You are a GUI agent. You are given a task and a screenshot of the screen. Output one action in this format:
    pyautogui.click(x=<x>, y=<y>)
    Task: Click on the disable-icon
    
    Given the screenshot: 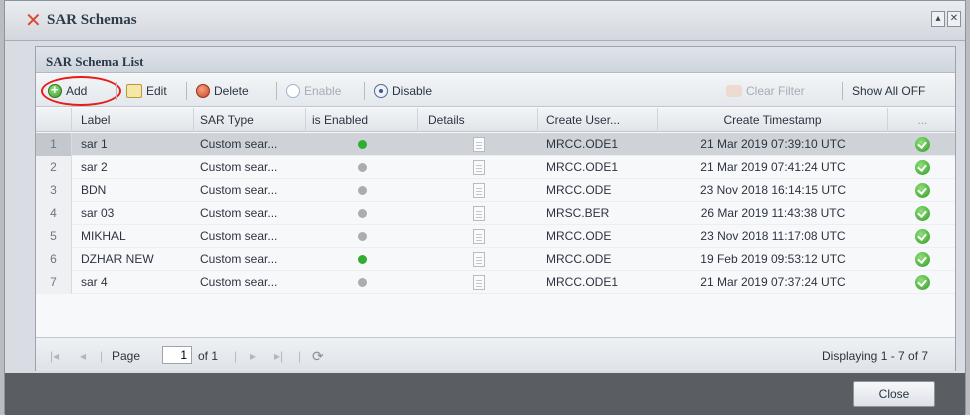 What is the action you would take?
    pyautogui.click(x=381, y=91)
    